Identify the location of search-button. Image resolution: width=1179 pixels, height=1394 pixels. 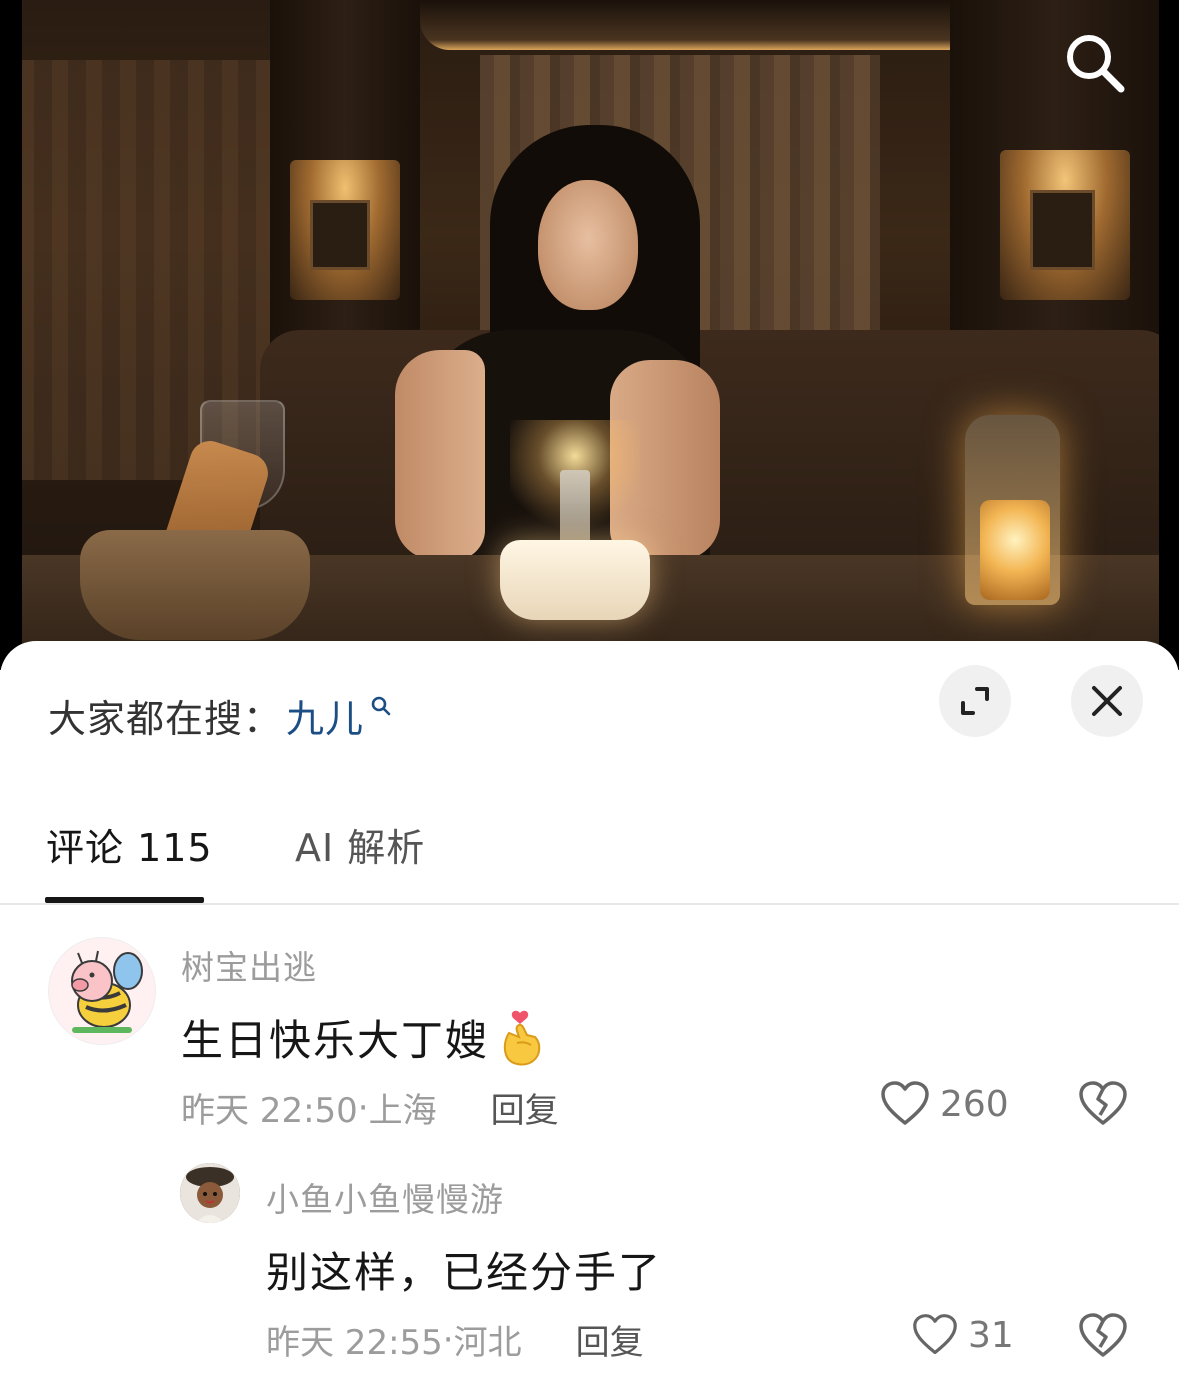
(1095, 63).